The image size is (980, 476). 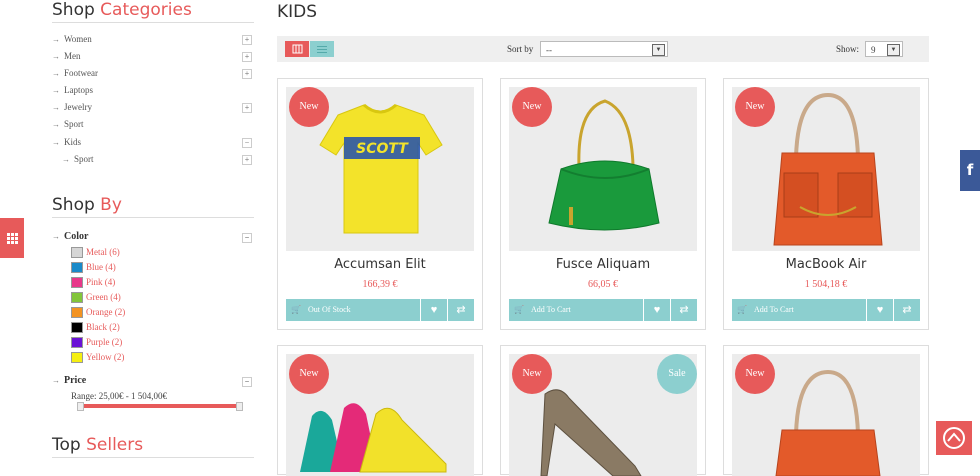 What do you see at coordinates (153, 56) in the screenshot?
I see `category-item: → Men +` at bounding box center [153, 56].